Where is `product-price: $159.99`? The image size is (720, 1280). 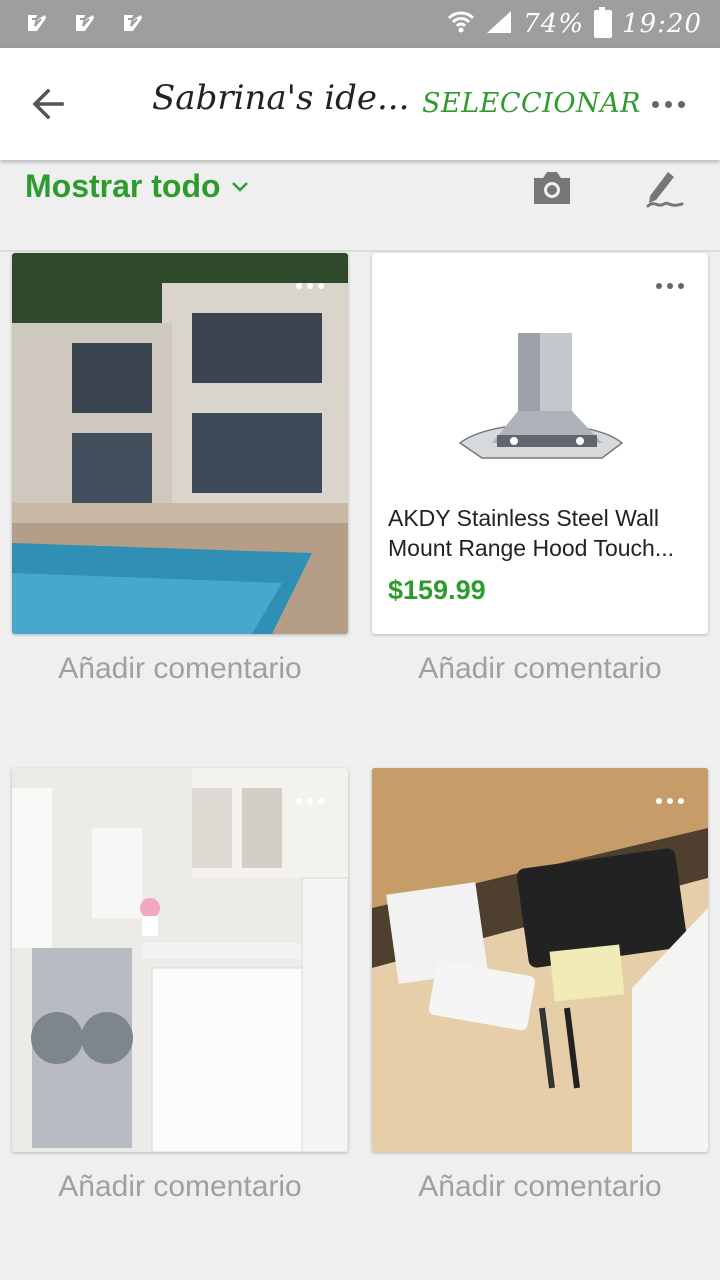 product-price: $159.99 is located at coordinates (437, 590).